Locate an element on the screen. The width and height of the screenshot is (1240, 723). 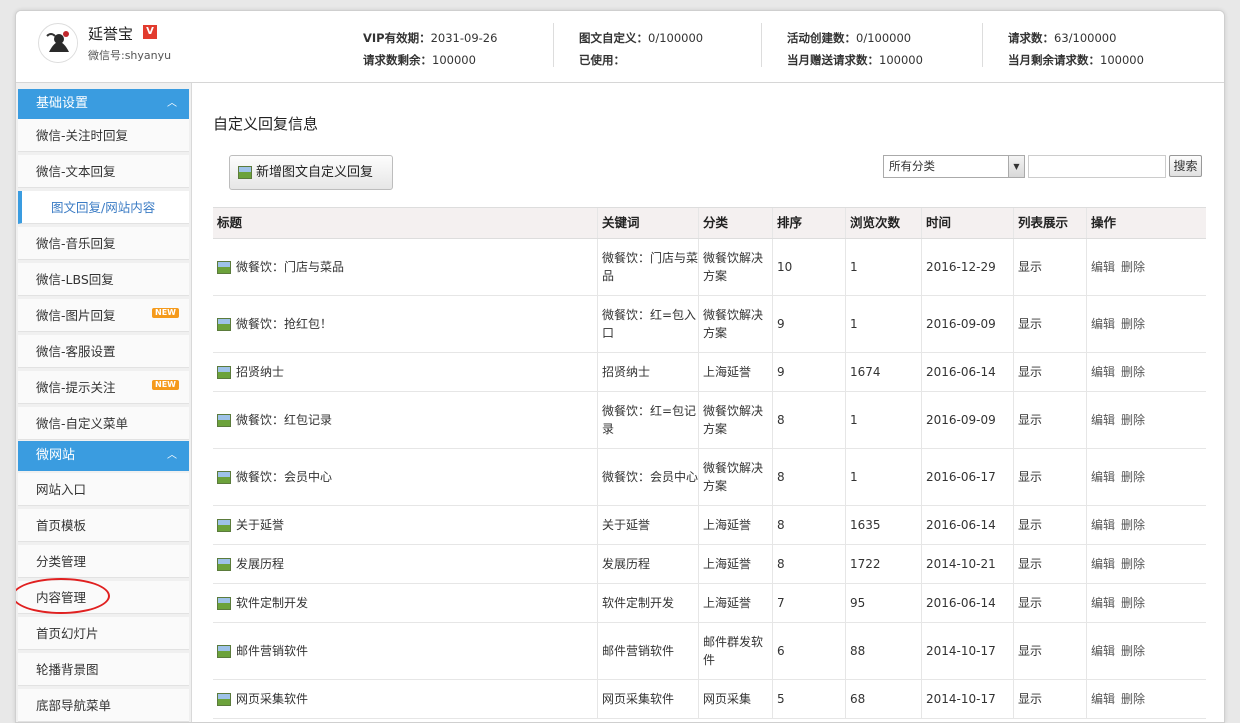
sidebar-item-custom-menu: 微信-自定义菜单 is located at coordinates (103, 423).